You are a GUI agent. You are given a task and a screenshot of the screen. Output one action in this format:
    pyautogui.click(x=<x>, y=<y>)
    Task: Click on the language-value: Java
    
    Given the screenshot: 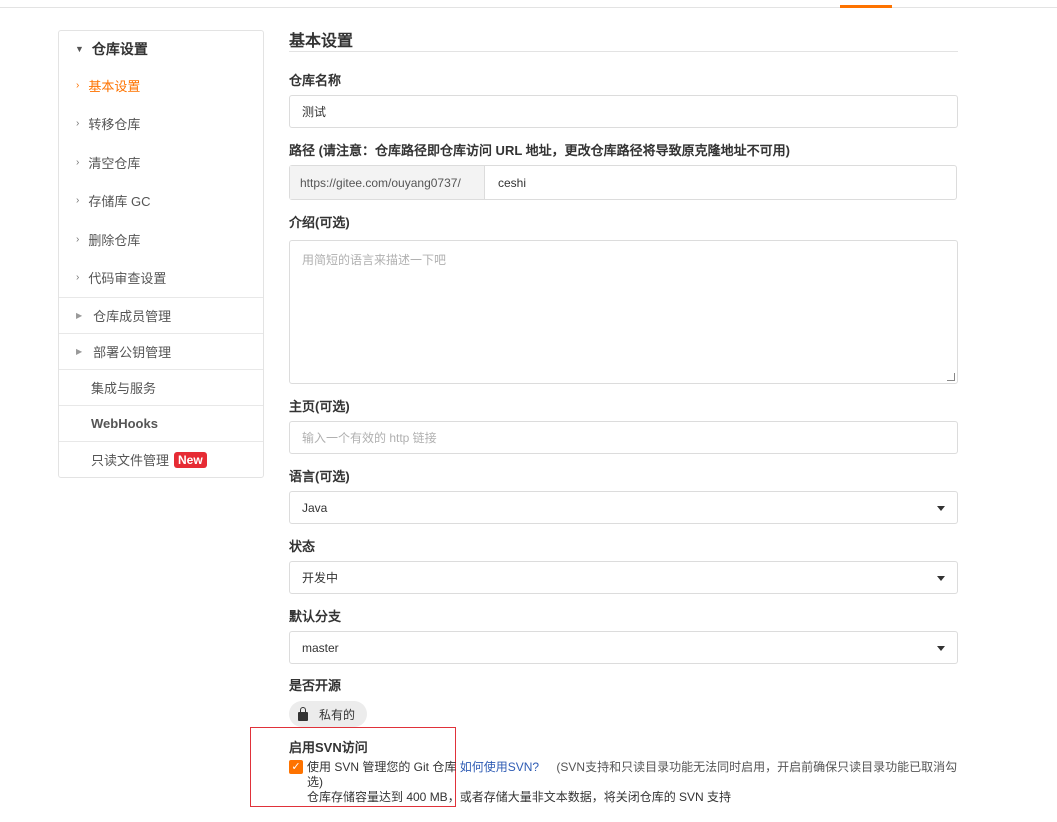 What is the action you would take?
    pyautogui.click(x=315, y=507)
    